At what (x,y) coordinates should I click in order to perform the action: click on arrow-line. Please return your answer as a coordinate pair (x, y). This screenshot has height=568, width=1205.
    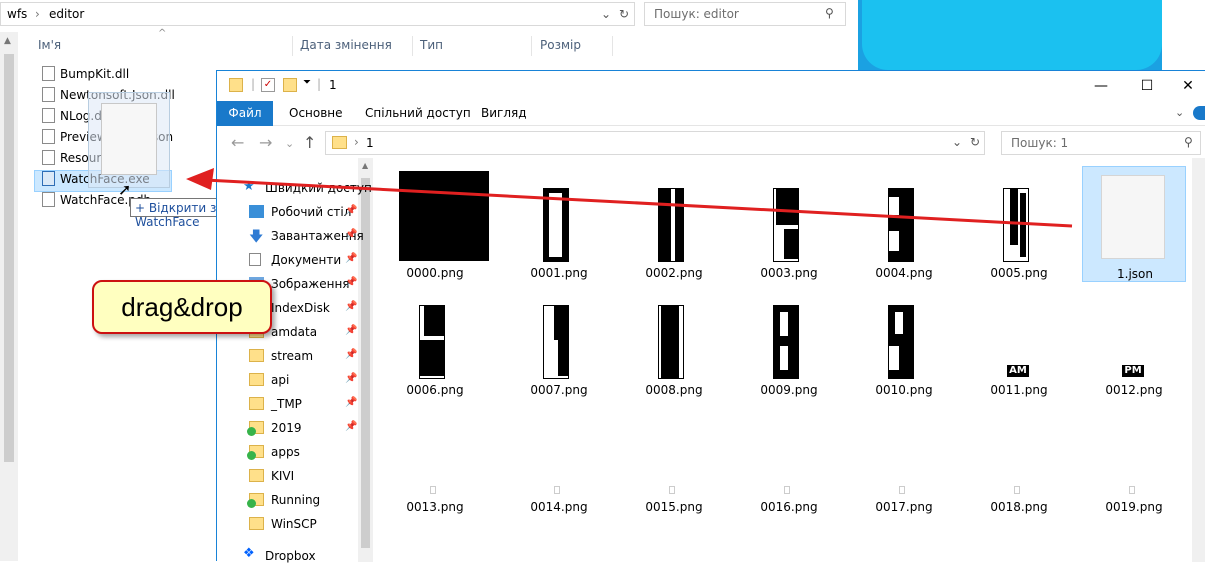
    Looking at the image, I should click on (638, 203).